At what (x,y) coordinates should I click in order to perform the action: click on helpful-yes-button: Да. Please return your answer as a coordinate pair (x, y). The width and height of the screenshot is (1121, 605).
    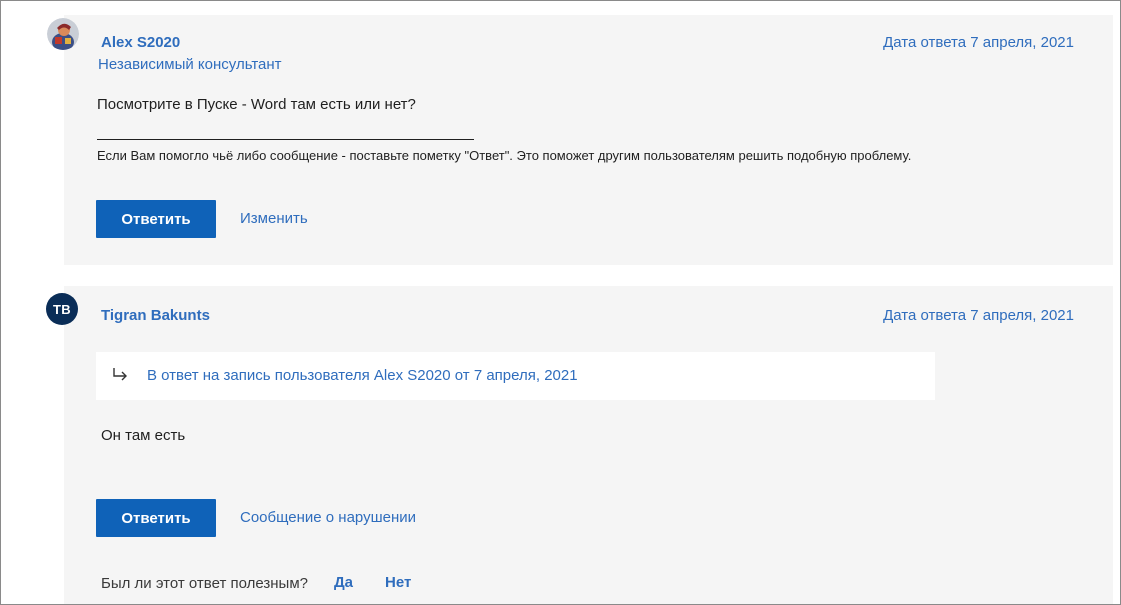
    Looking at the image, I should click on (343, 582).